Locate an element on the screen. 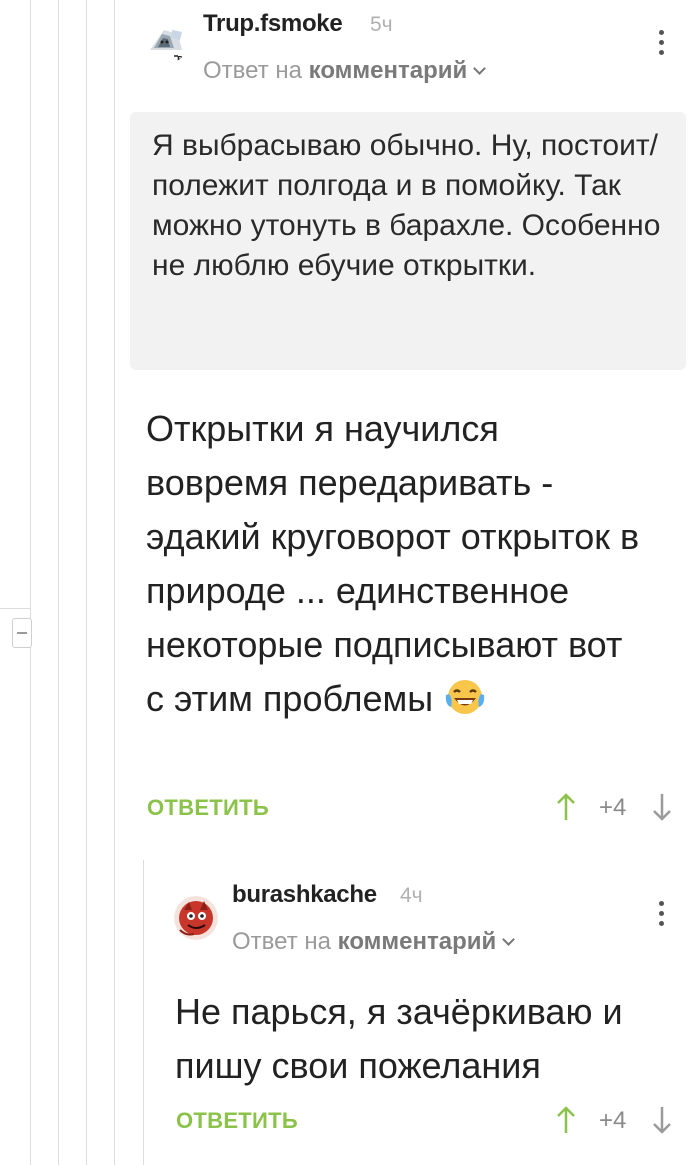  comment-time: 4ч is located at coordinates (411, 895).